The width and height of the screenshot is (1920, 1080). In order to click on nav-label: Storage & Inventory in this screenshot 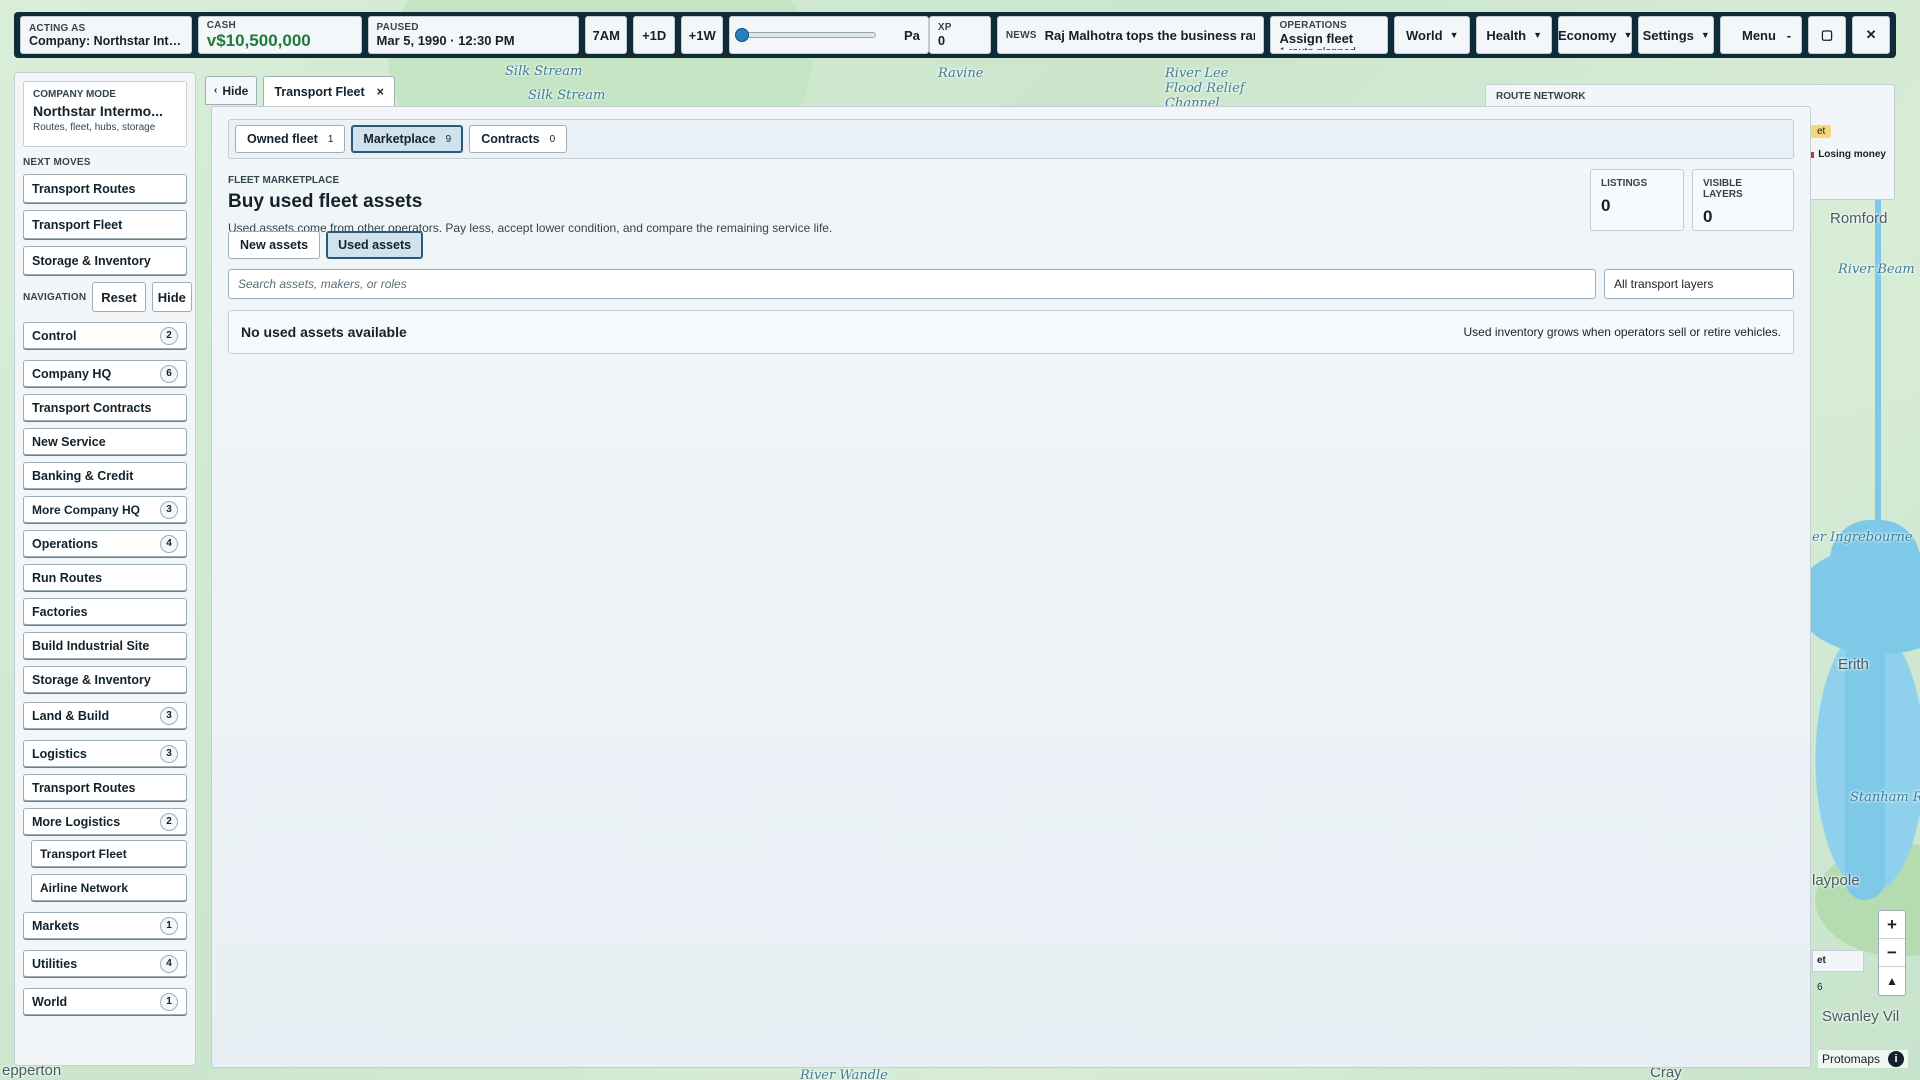, I will do `click(91, 260)`.